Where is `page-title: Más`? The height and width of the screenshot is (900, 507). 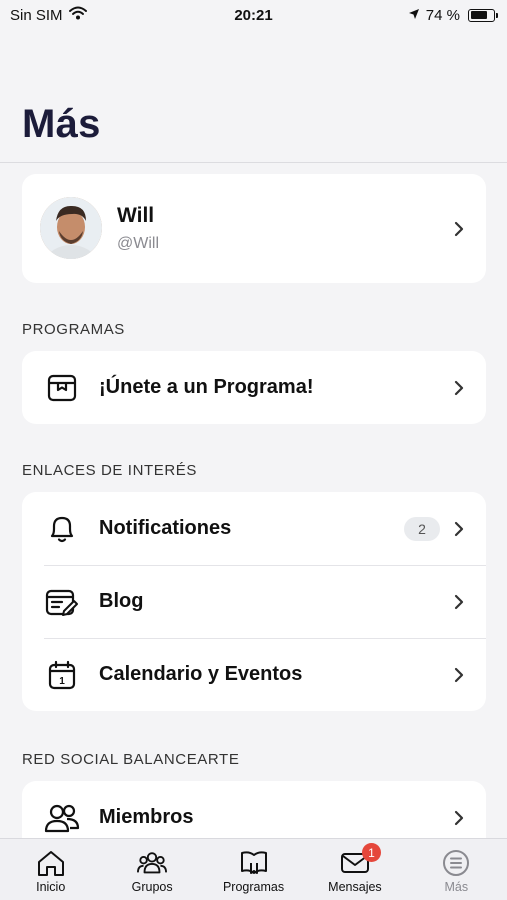 page-title: Más is located at coordinates (61, 124).